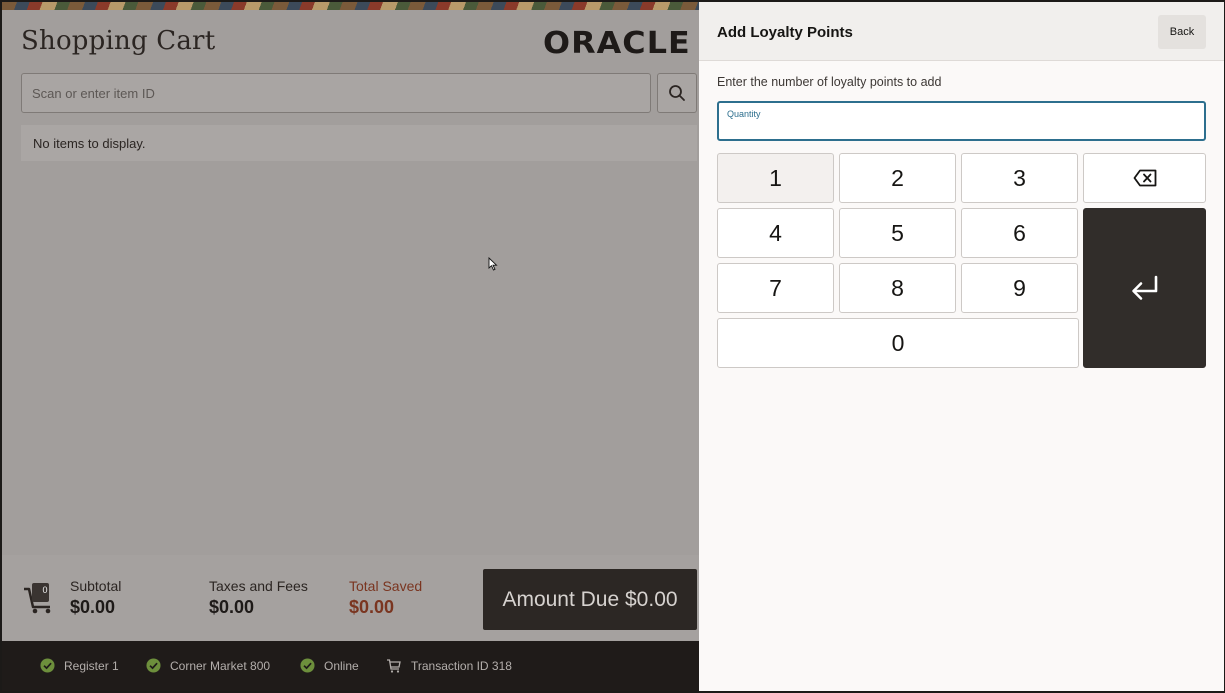  Describe the element at coordinates (775, 178) in the screenshot. I see `keypad-1-button: 1` at that location.